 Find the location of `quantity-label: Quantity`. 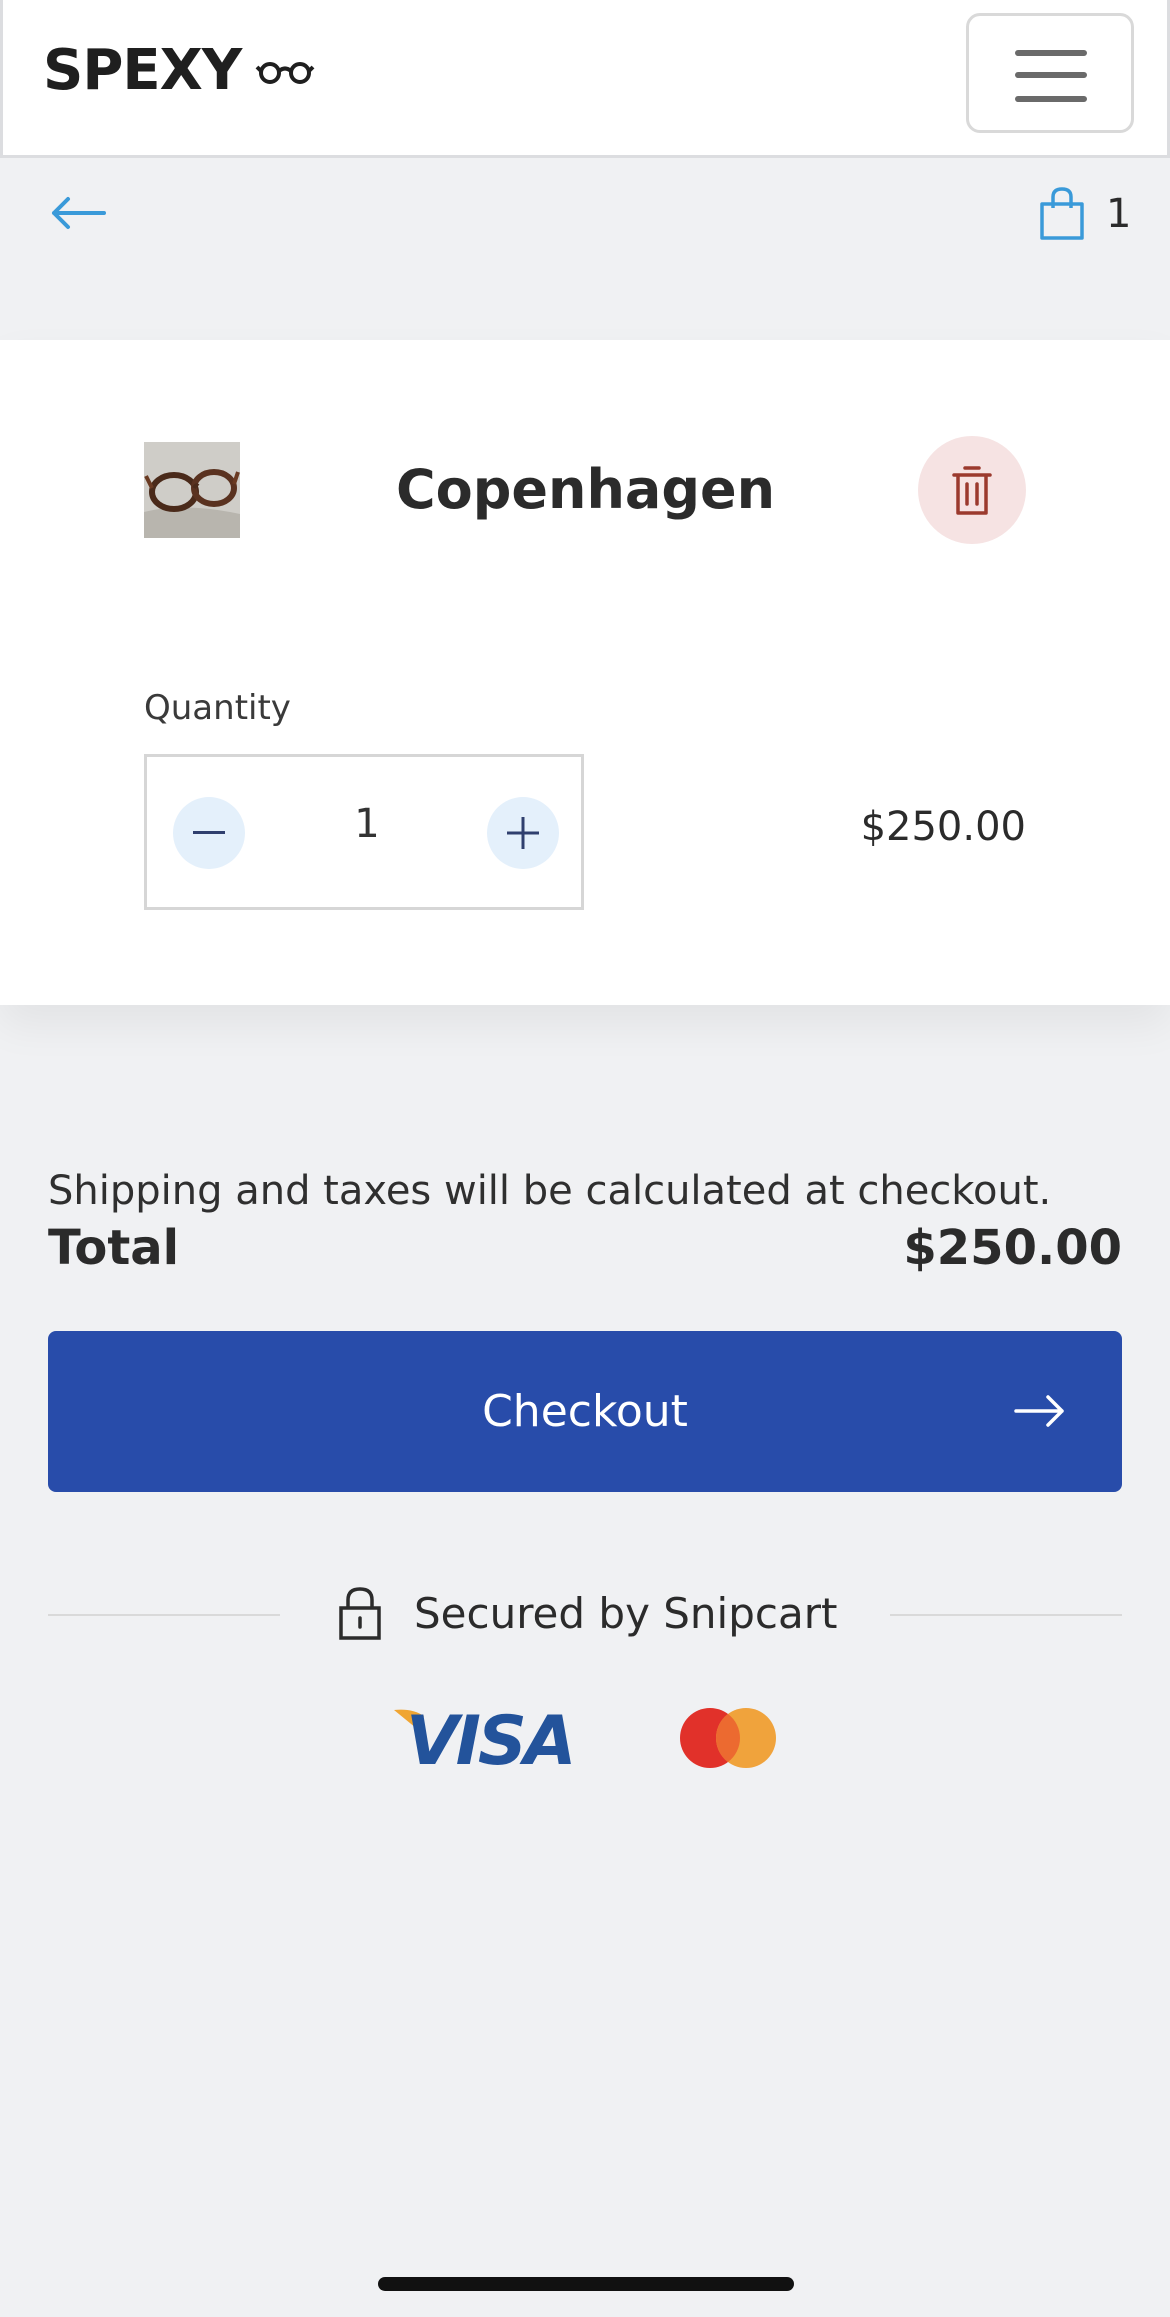

quantity-label: Quantity is located at coordinates (217, 708).